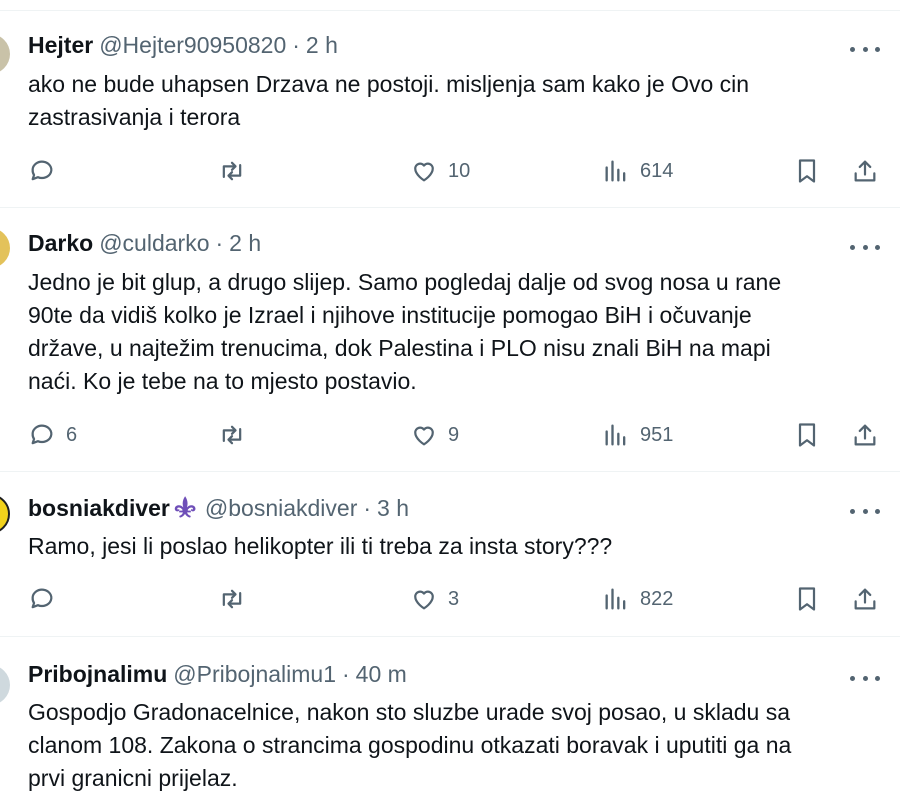 Image resolution: width=900 pixels, height=803 pixels. I want to click on author-handle: @culdarko, so click(154, 243).